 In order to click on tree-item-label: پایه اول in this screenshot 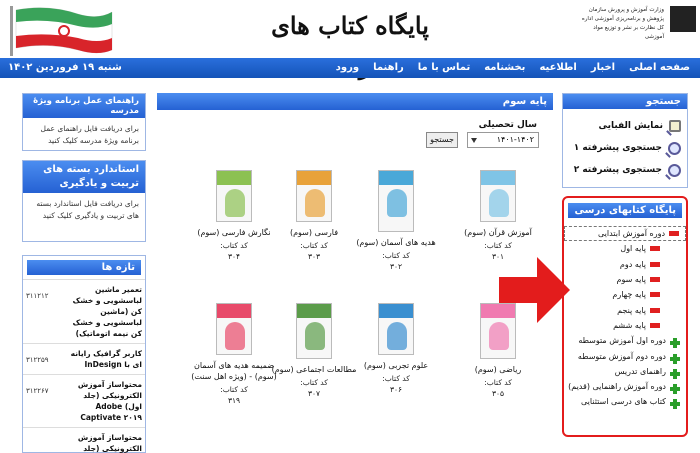, I will do `click(633, 249)`.